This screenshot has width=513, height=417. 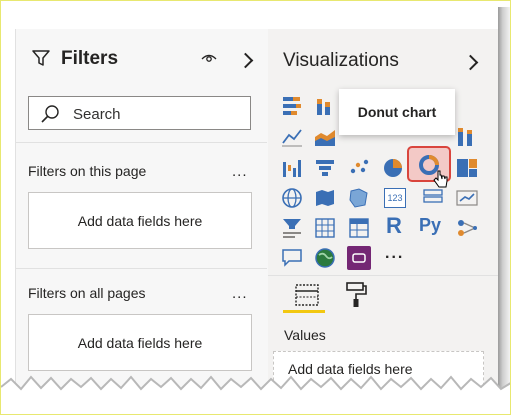 What do you see at coordinates (430, 225) in the screenshot?
I see `python-visual-icon: Py` at bounding box center [430, 225].